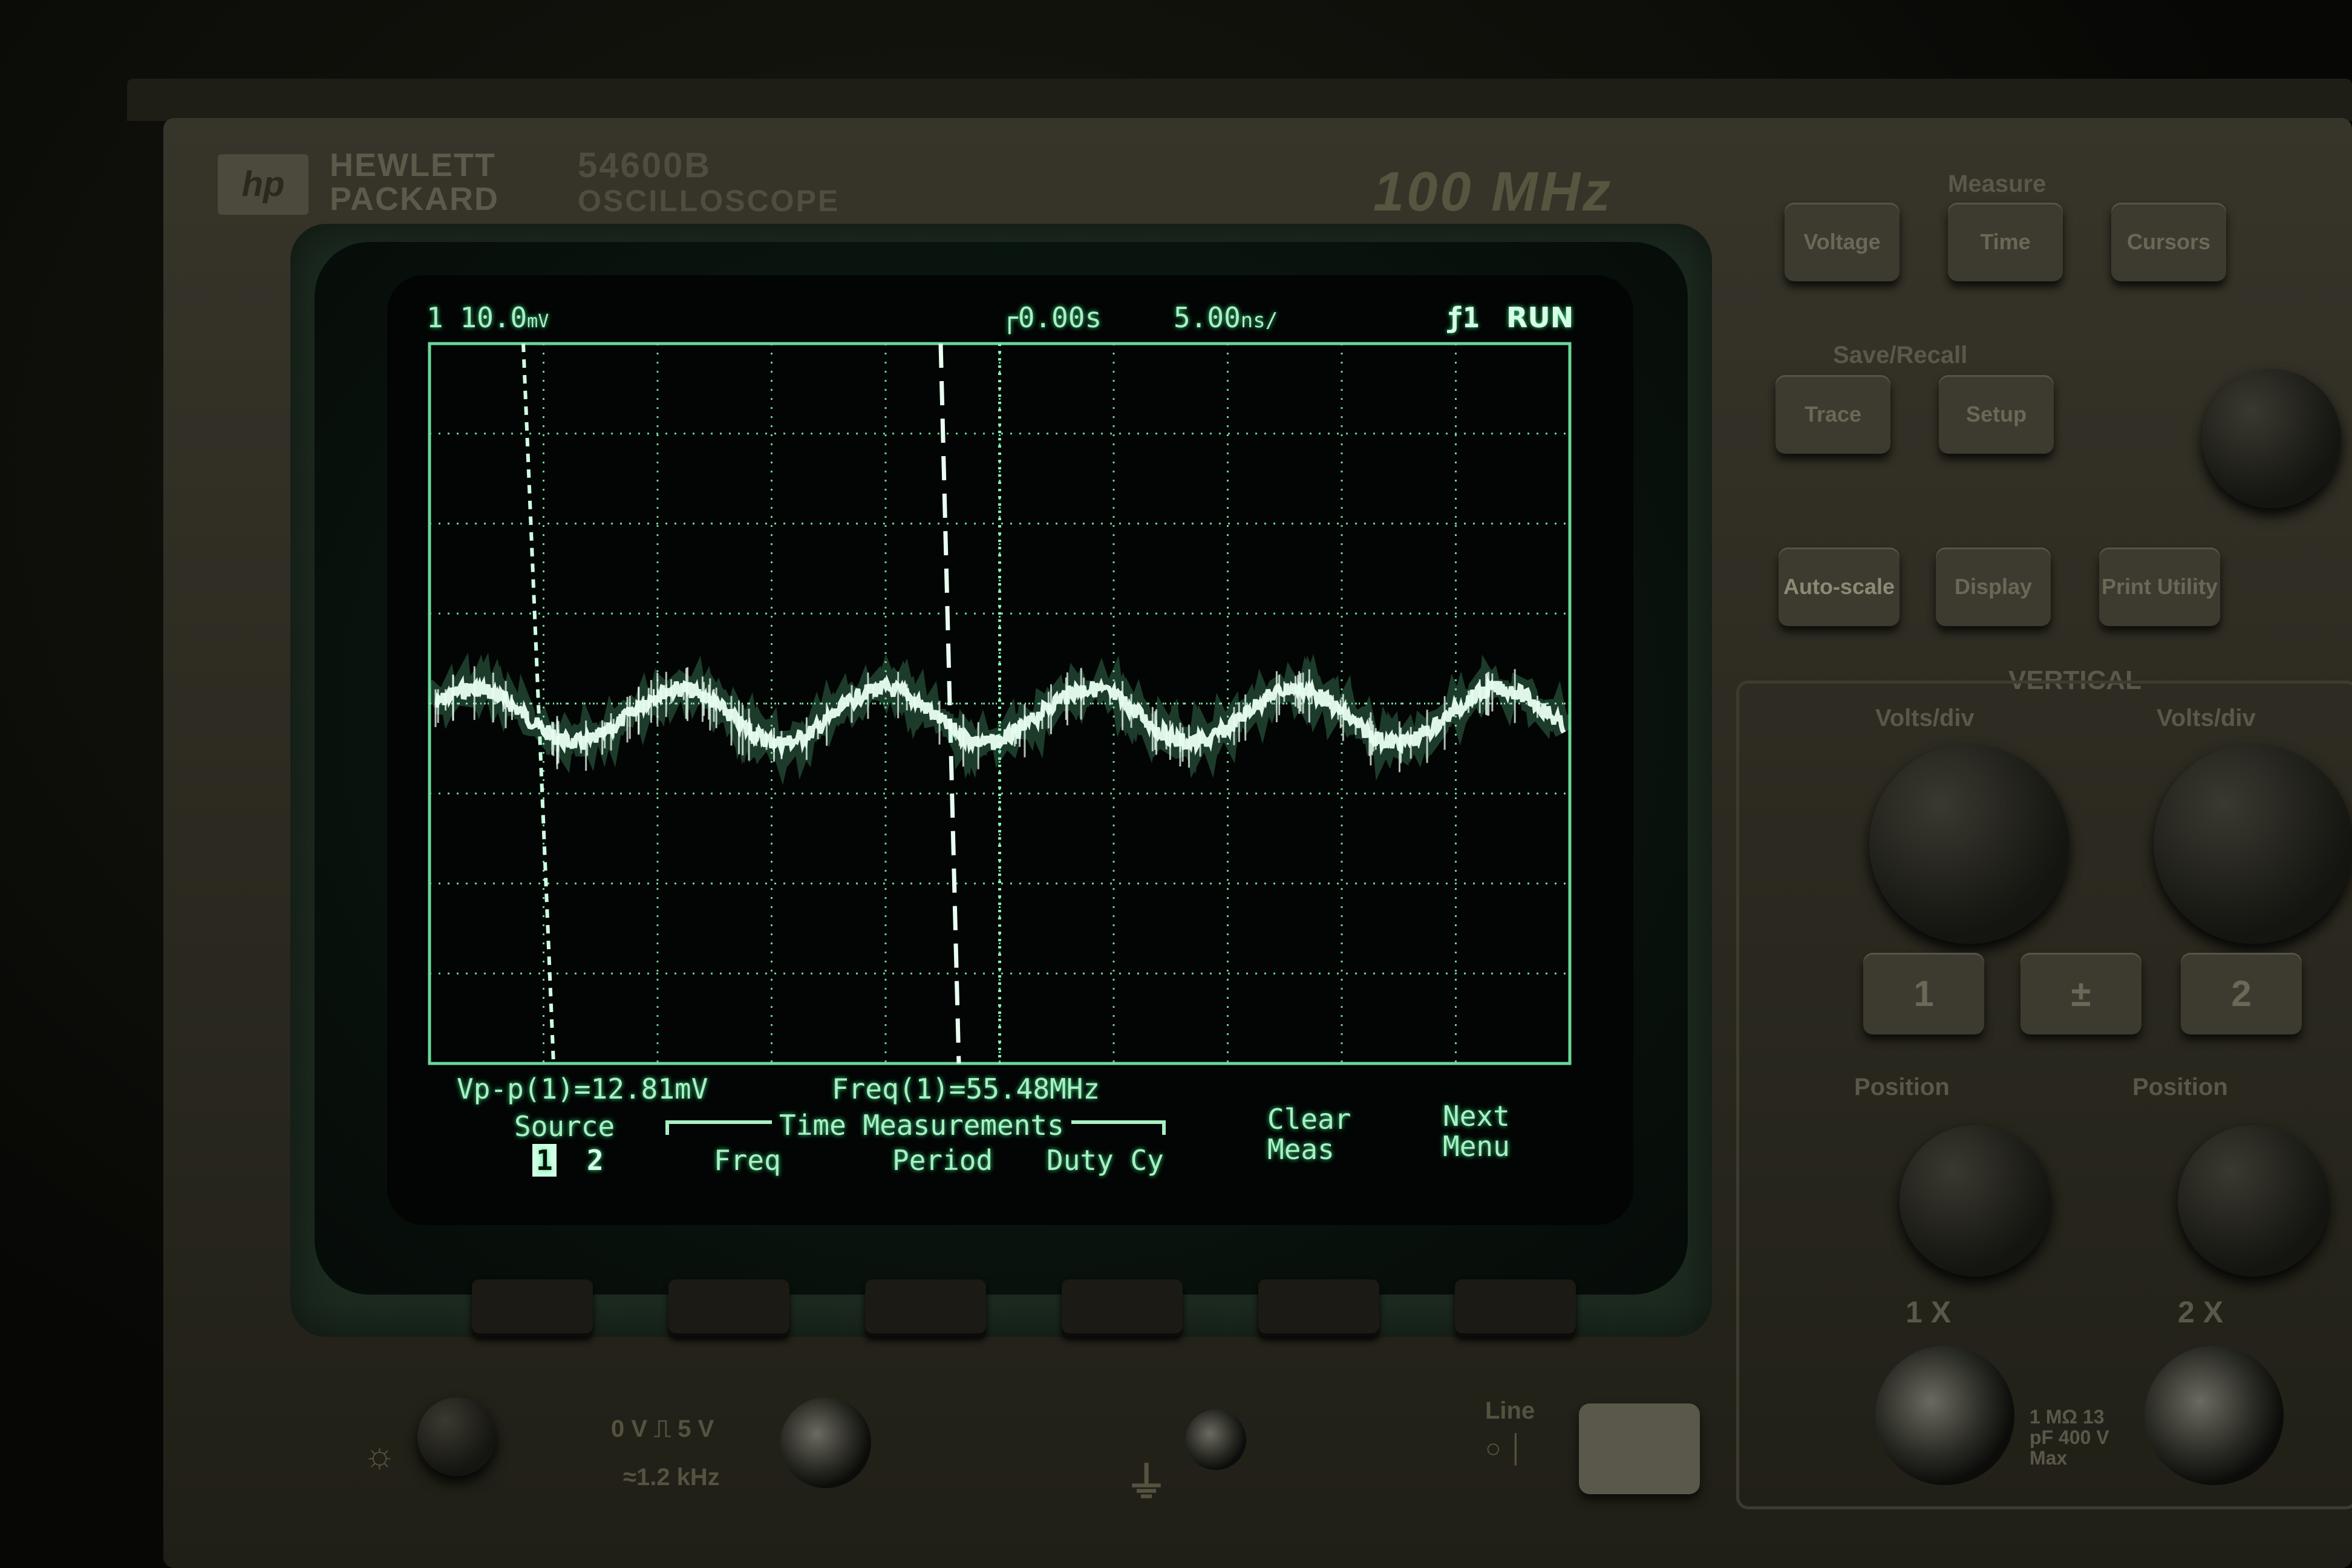 Image resolution: width=2352 pixels, height=1568 pixels. I want to click on position-label-2: Position, so click(2180, 1087).